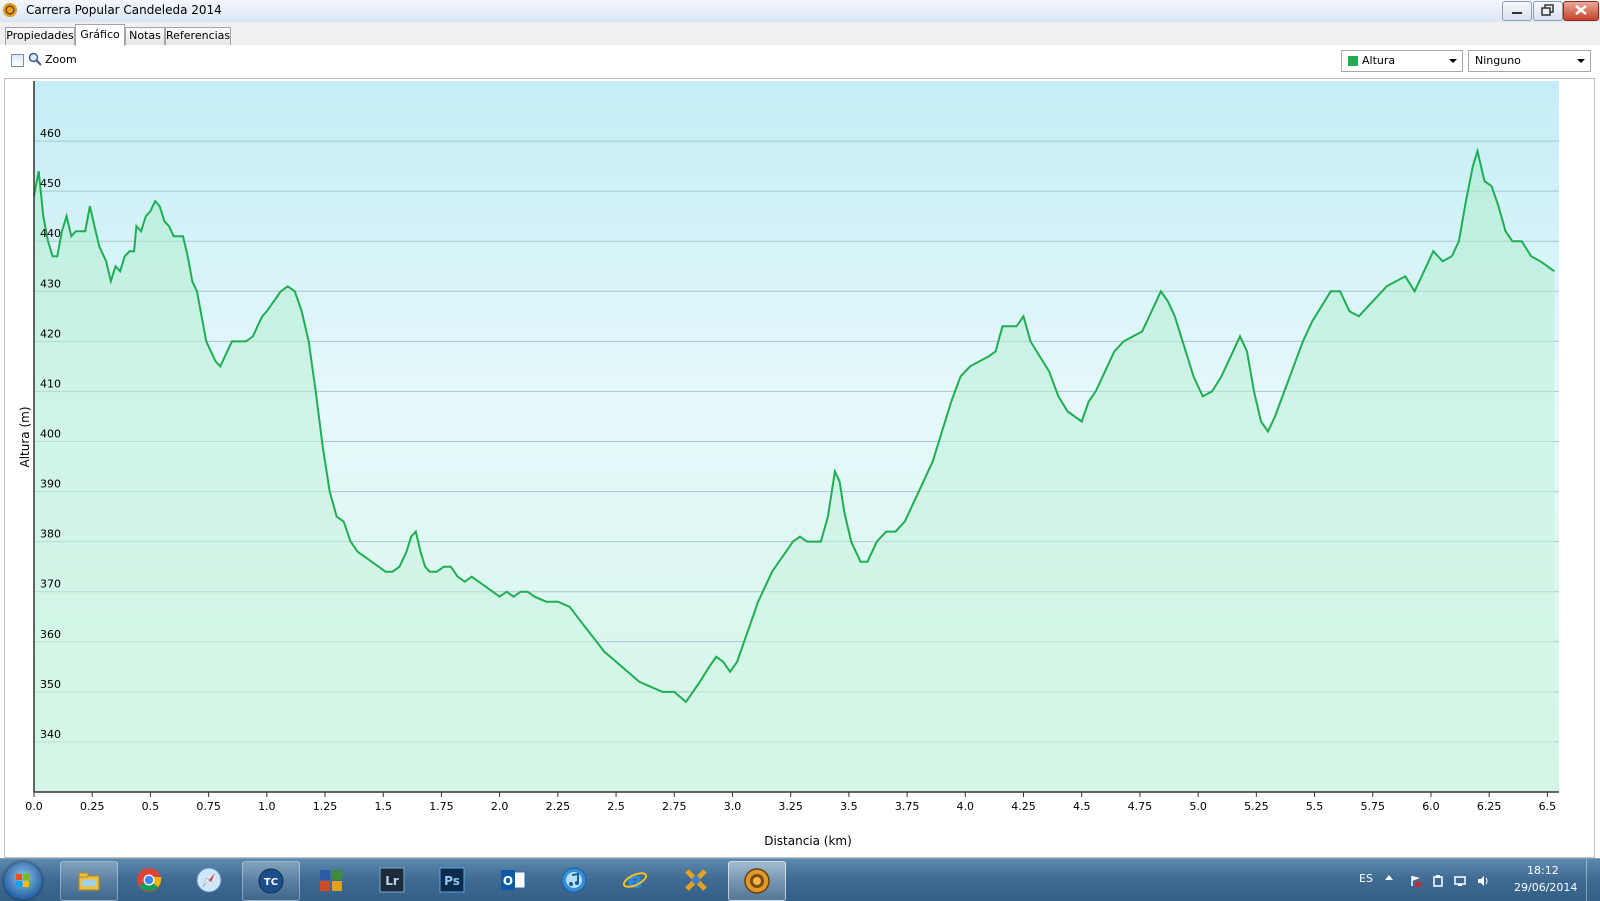  I want to click on svg-text: Lr, so click(392, 881).